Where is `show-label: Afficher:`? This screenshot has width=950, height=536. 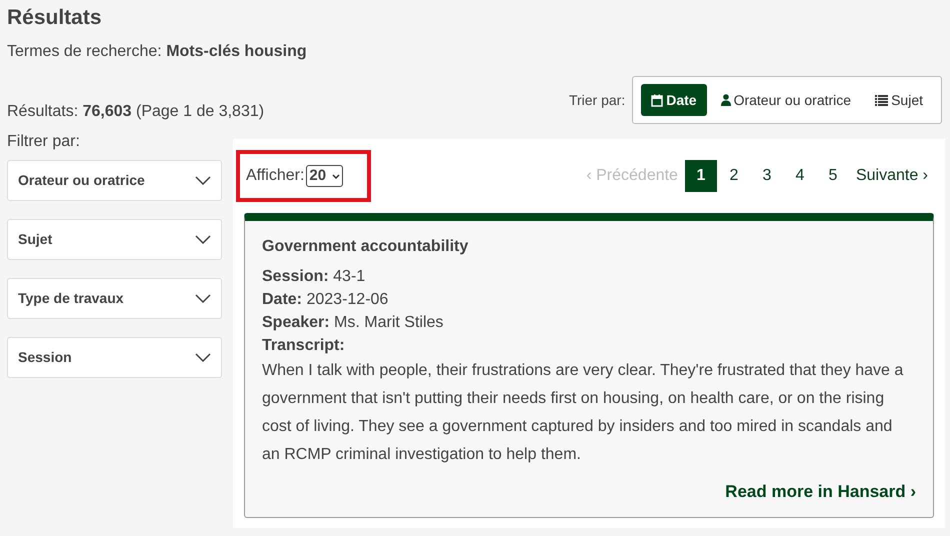
show-label: Afficher: is located at coordinates (275, 176).